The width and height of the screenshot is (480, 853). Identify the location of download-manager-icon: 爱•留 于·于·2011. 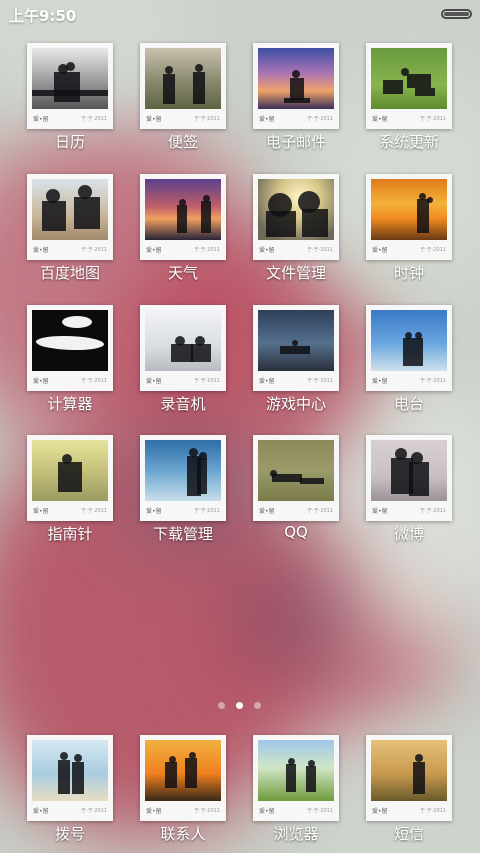
(183, 478).